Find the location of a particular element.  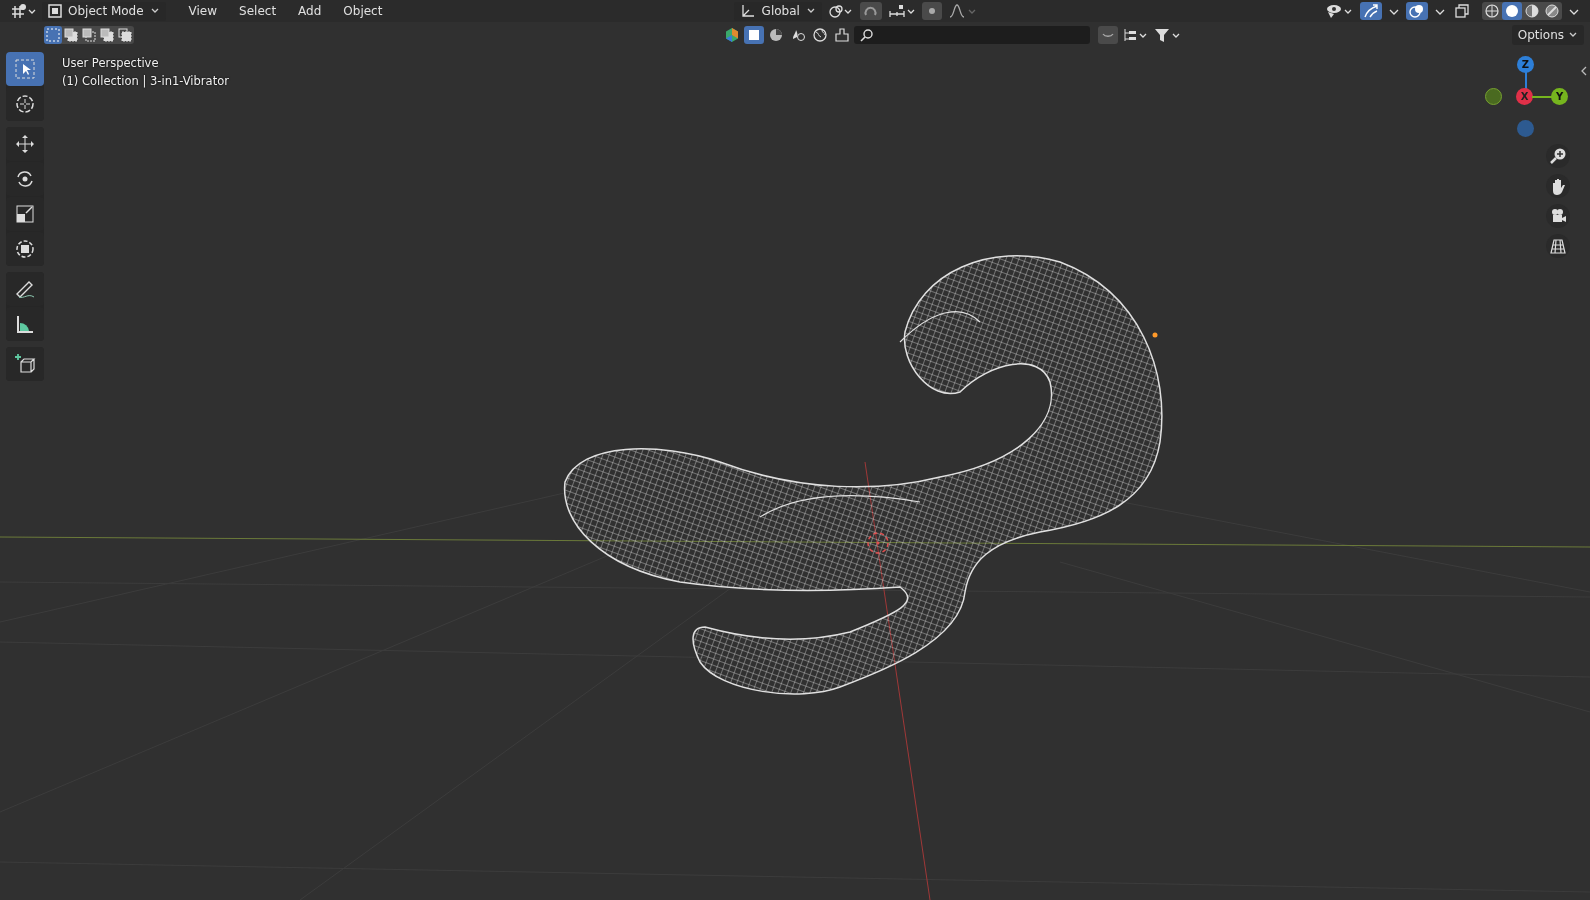

object-origin-icon is located at coordinates (1155, 335).